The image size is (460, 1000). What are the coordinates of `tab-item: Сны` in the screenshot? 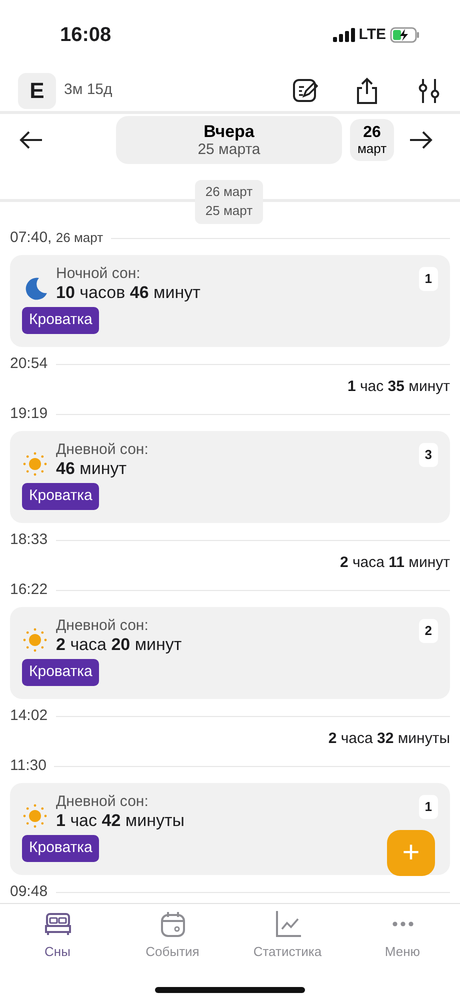 It's located at (57, 935).